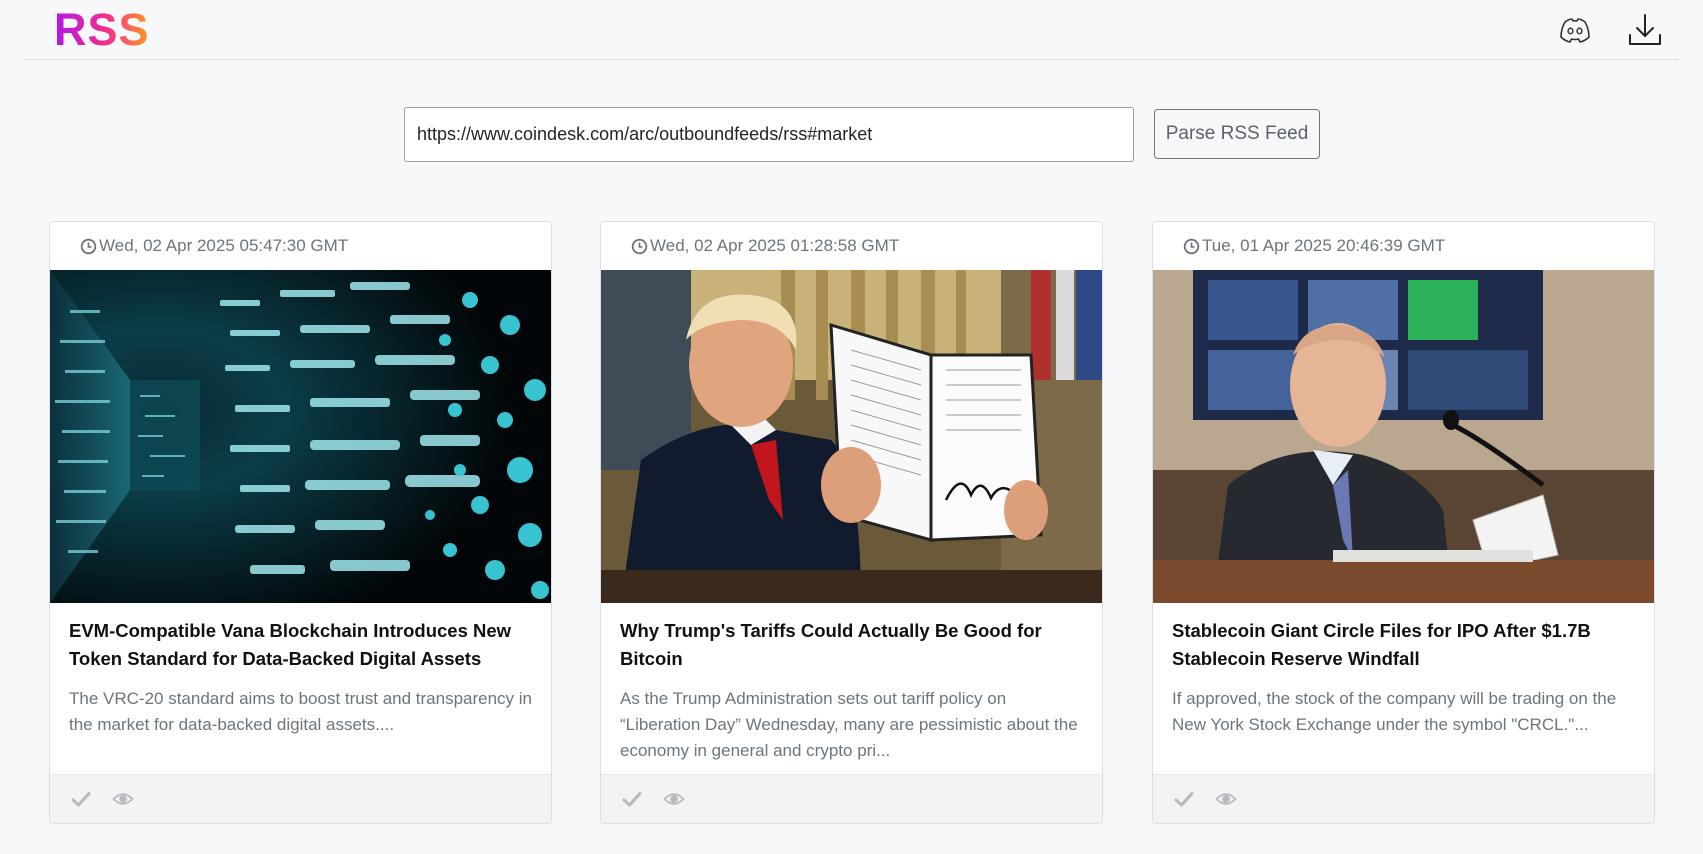 This screenshot has width=1703, height=854. What do you see at coordinates (224, 245) in the screenshot?
I see `card-date-text: Wed, 02 Apr 2025 05:47:30 GMT` at bounding box center [224, 245].